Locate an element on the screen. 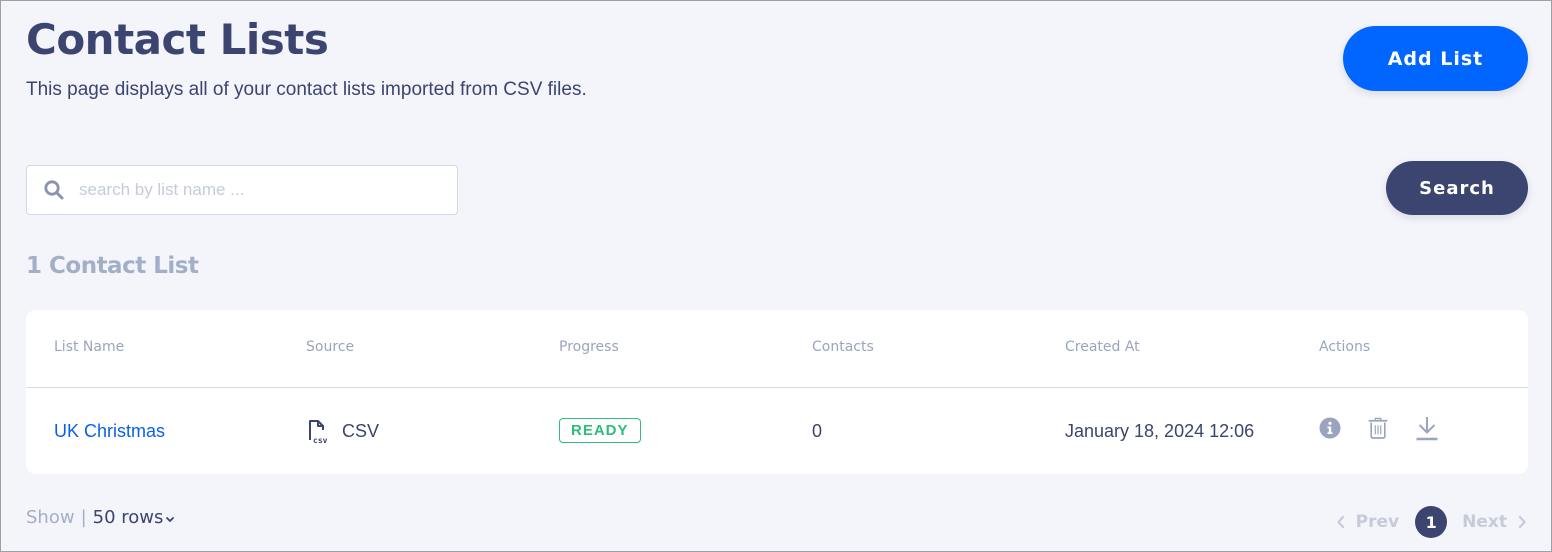 The width and height of the screenshot is (1552, 552). rows-per-page-value: 50 rows is located at coordinates (128, 517).